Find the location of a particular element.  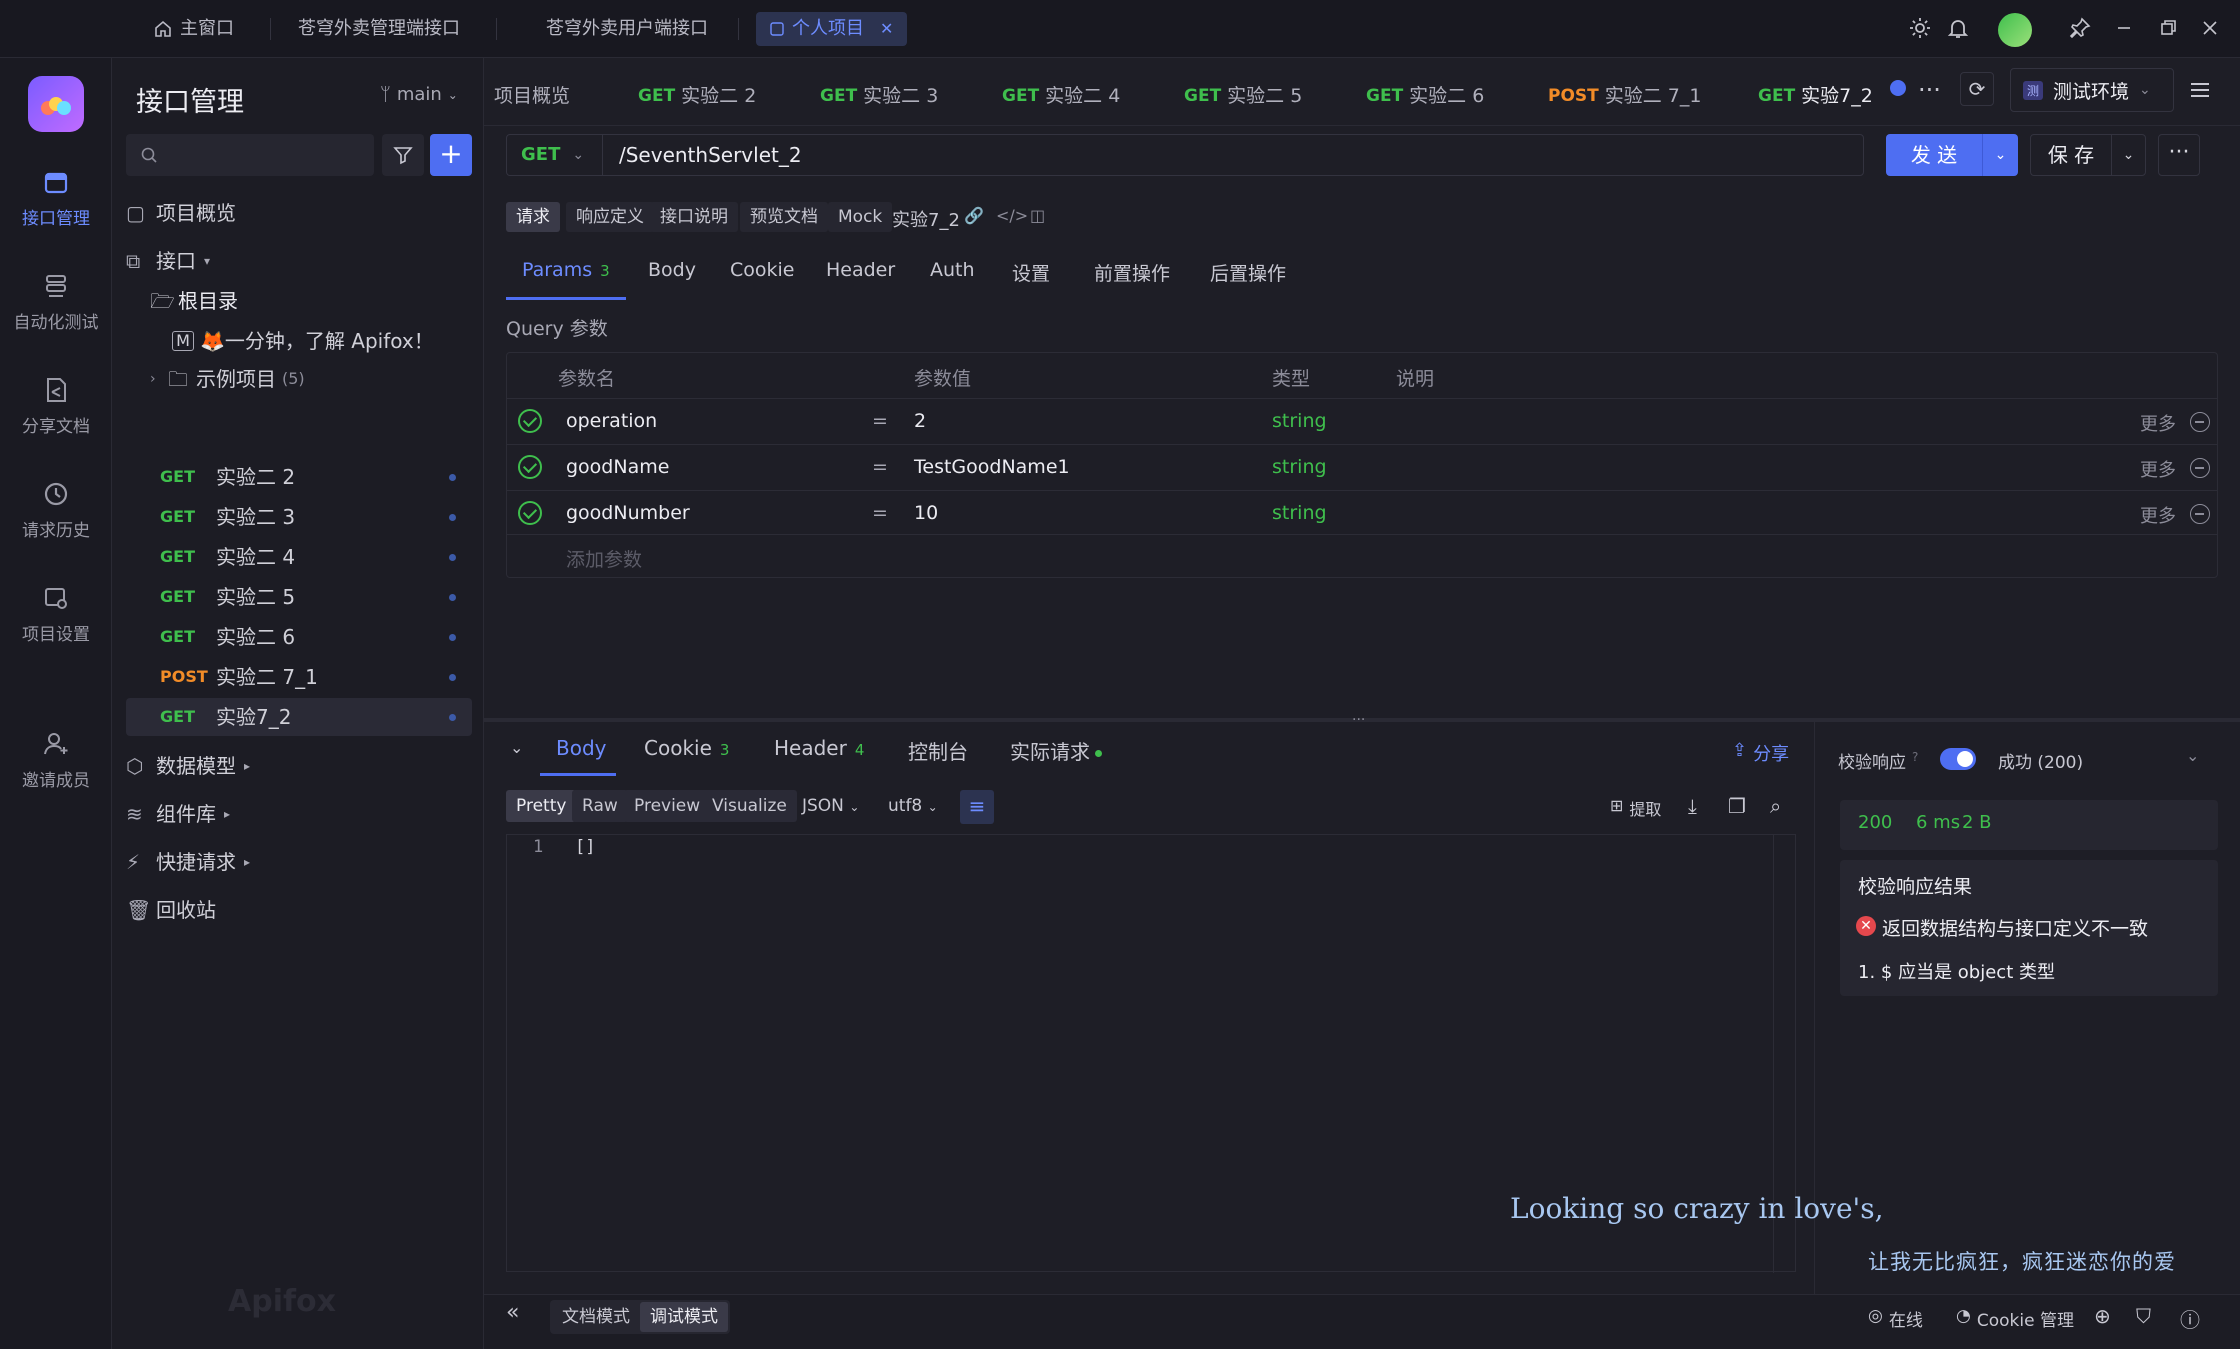

collapse-icon: ⌄ is located at coordinates (516, 747).